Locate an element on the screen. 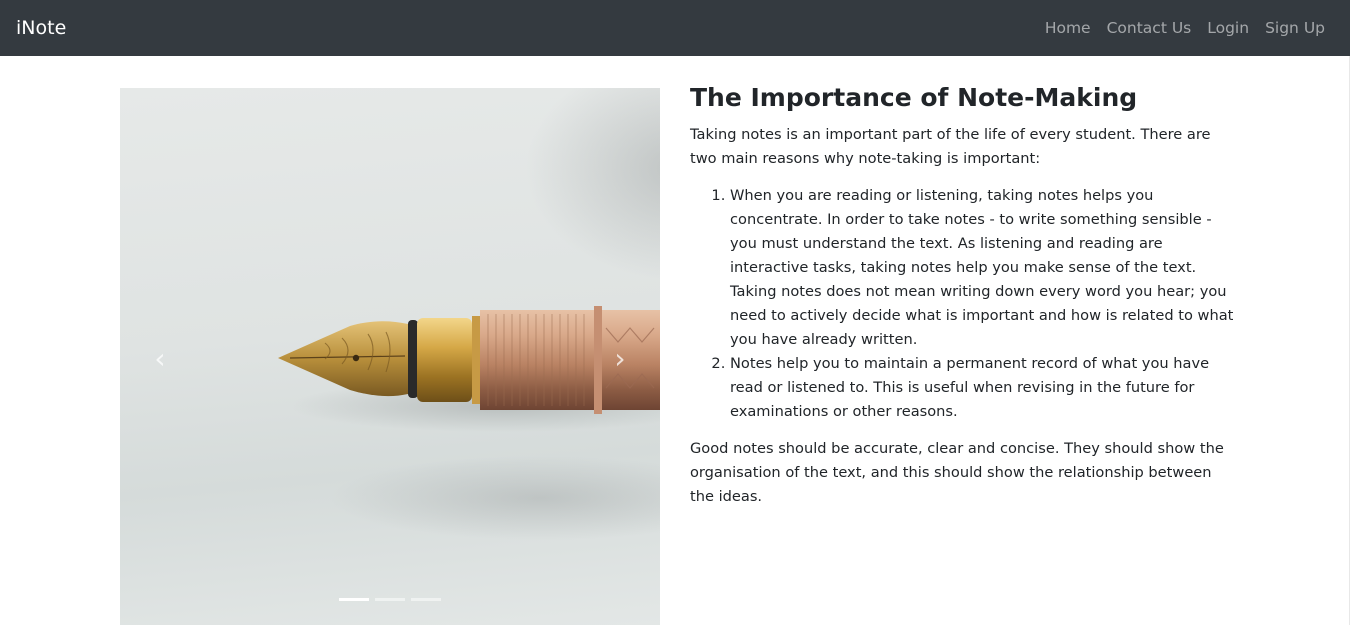 This screenshot has height=625, width=1350. carousel-prev-button: ‹ is located at coordinates (160, 358).